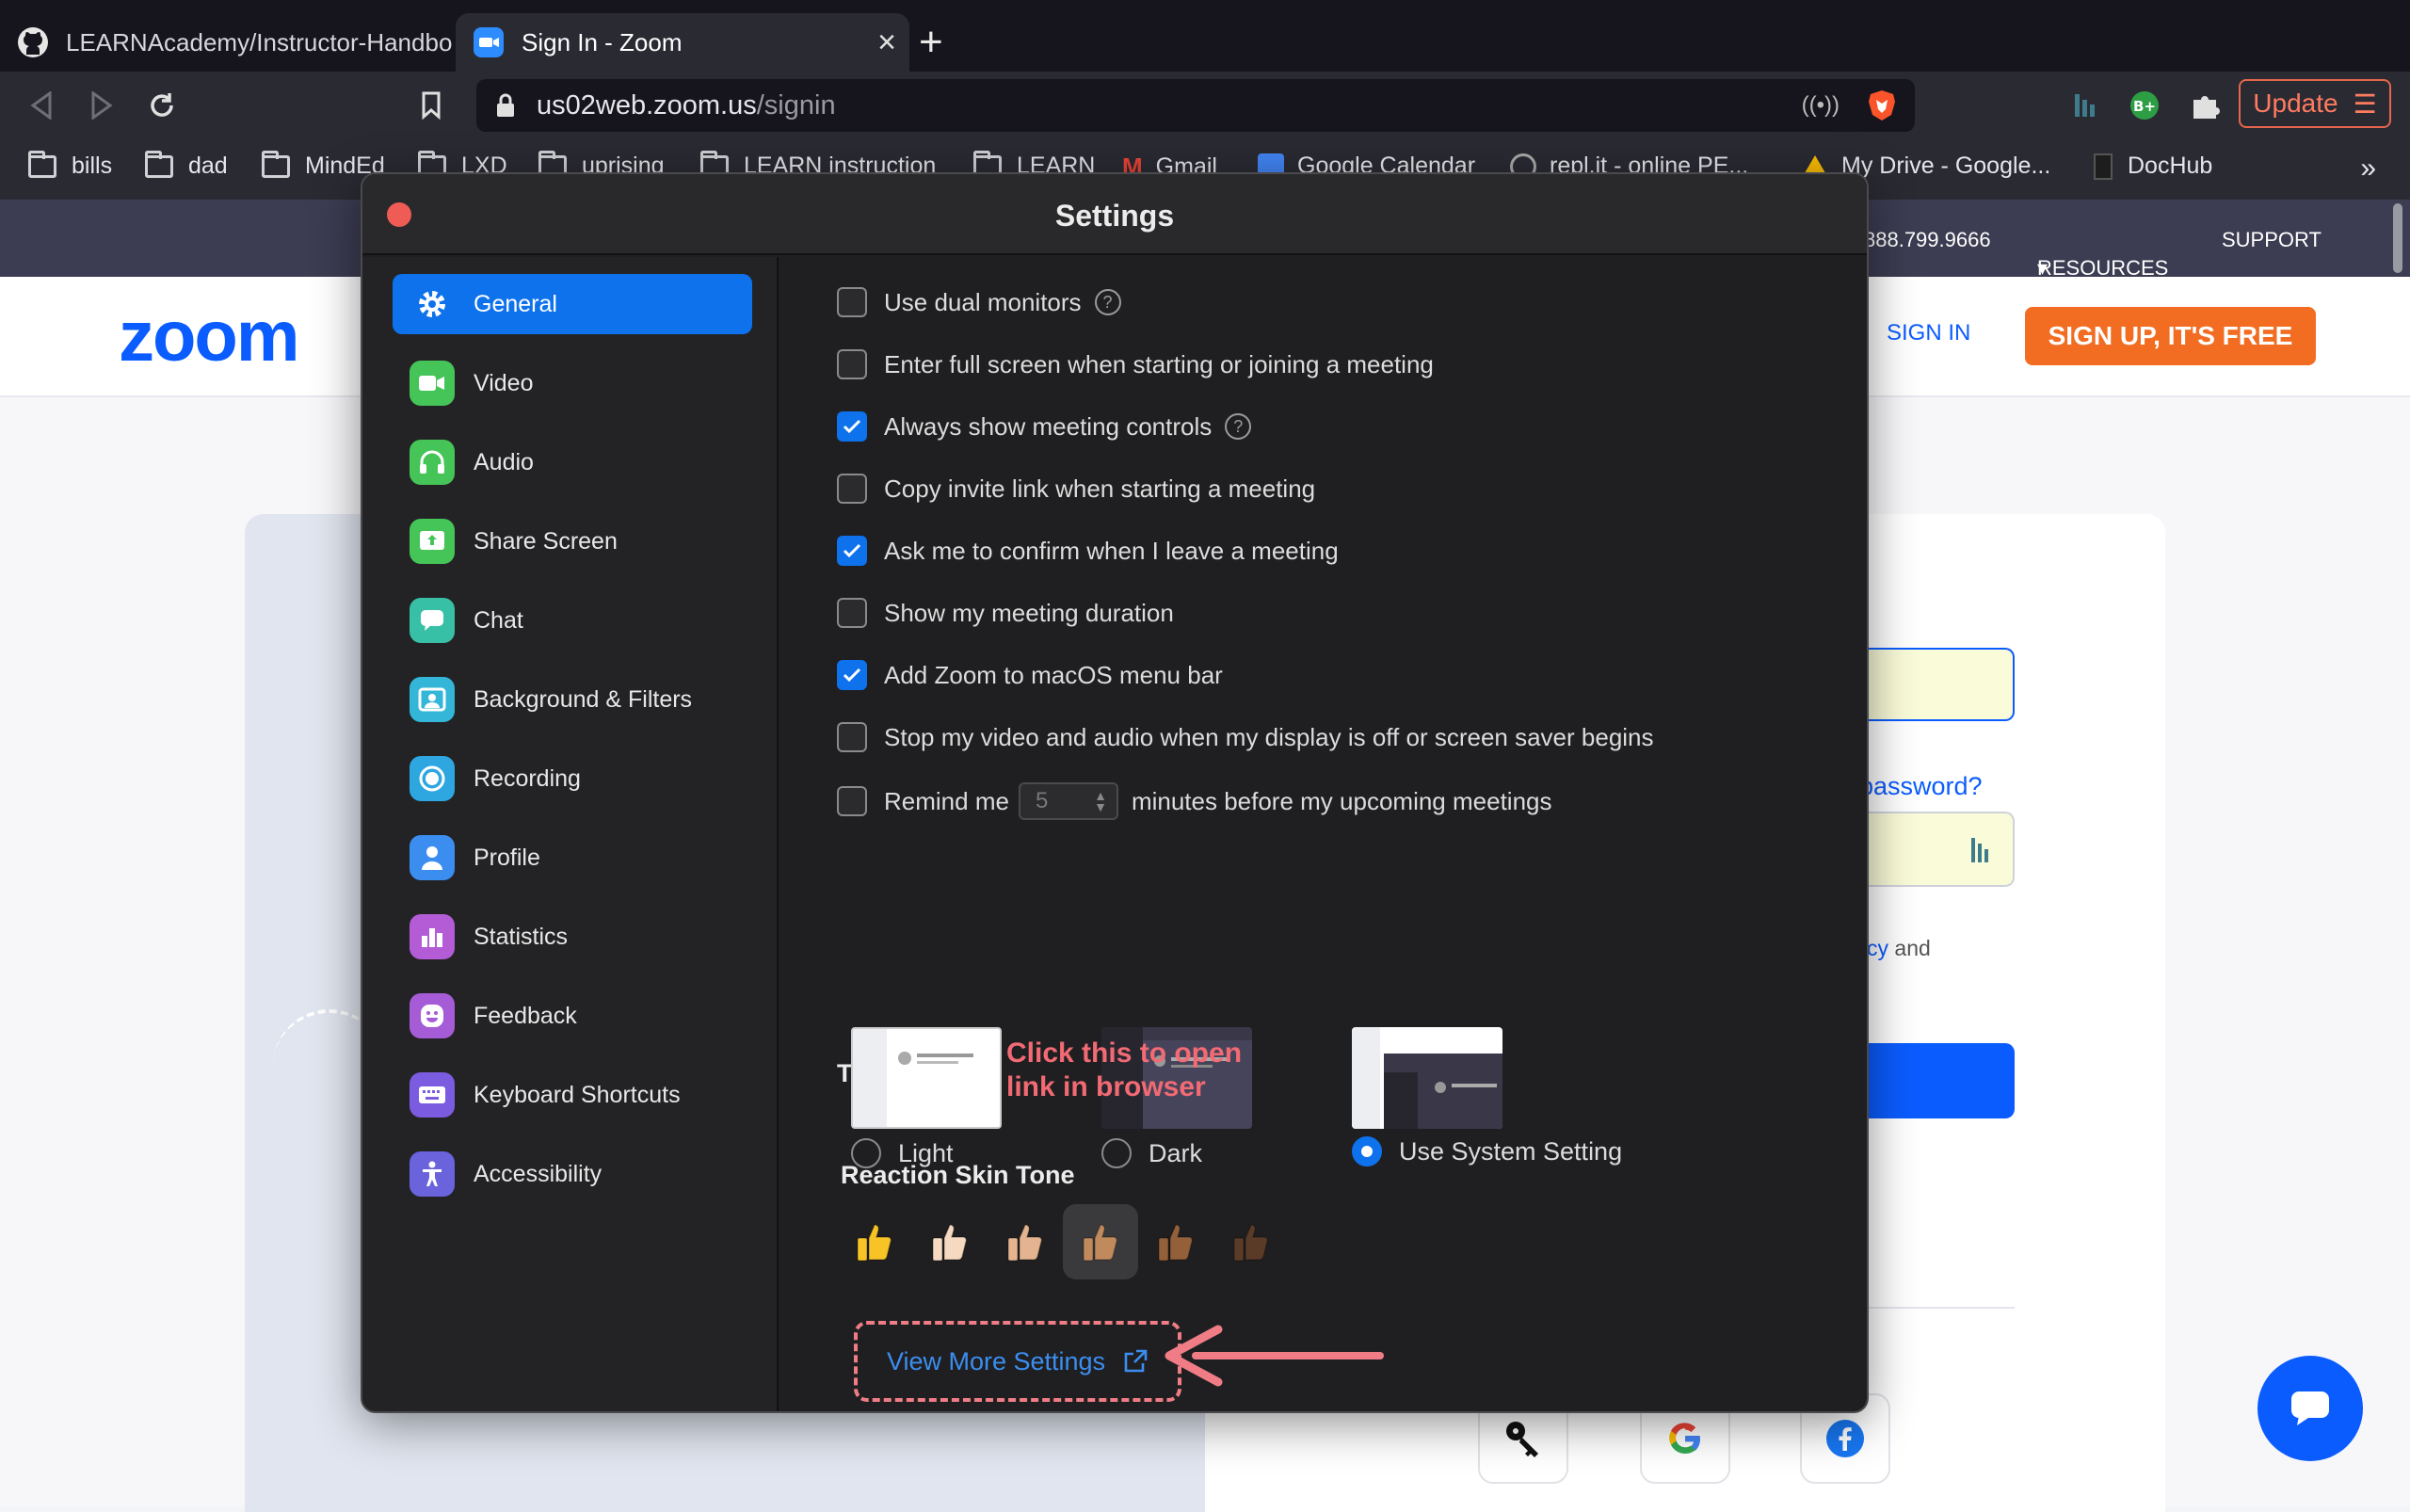  I want to click on address-bar: us02web.zoom.us/signin ((•)), so click(1195, 105).